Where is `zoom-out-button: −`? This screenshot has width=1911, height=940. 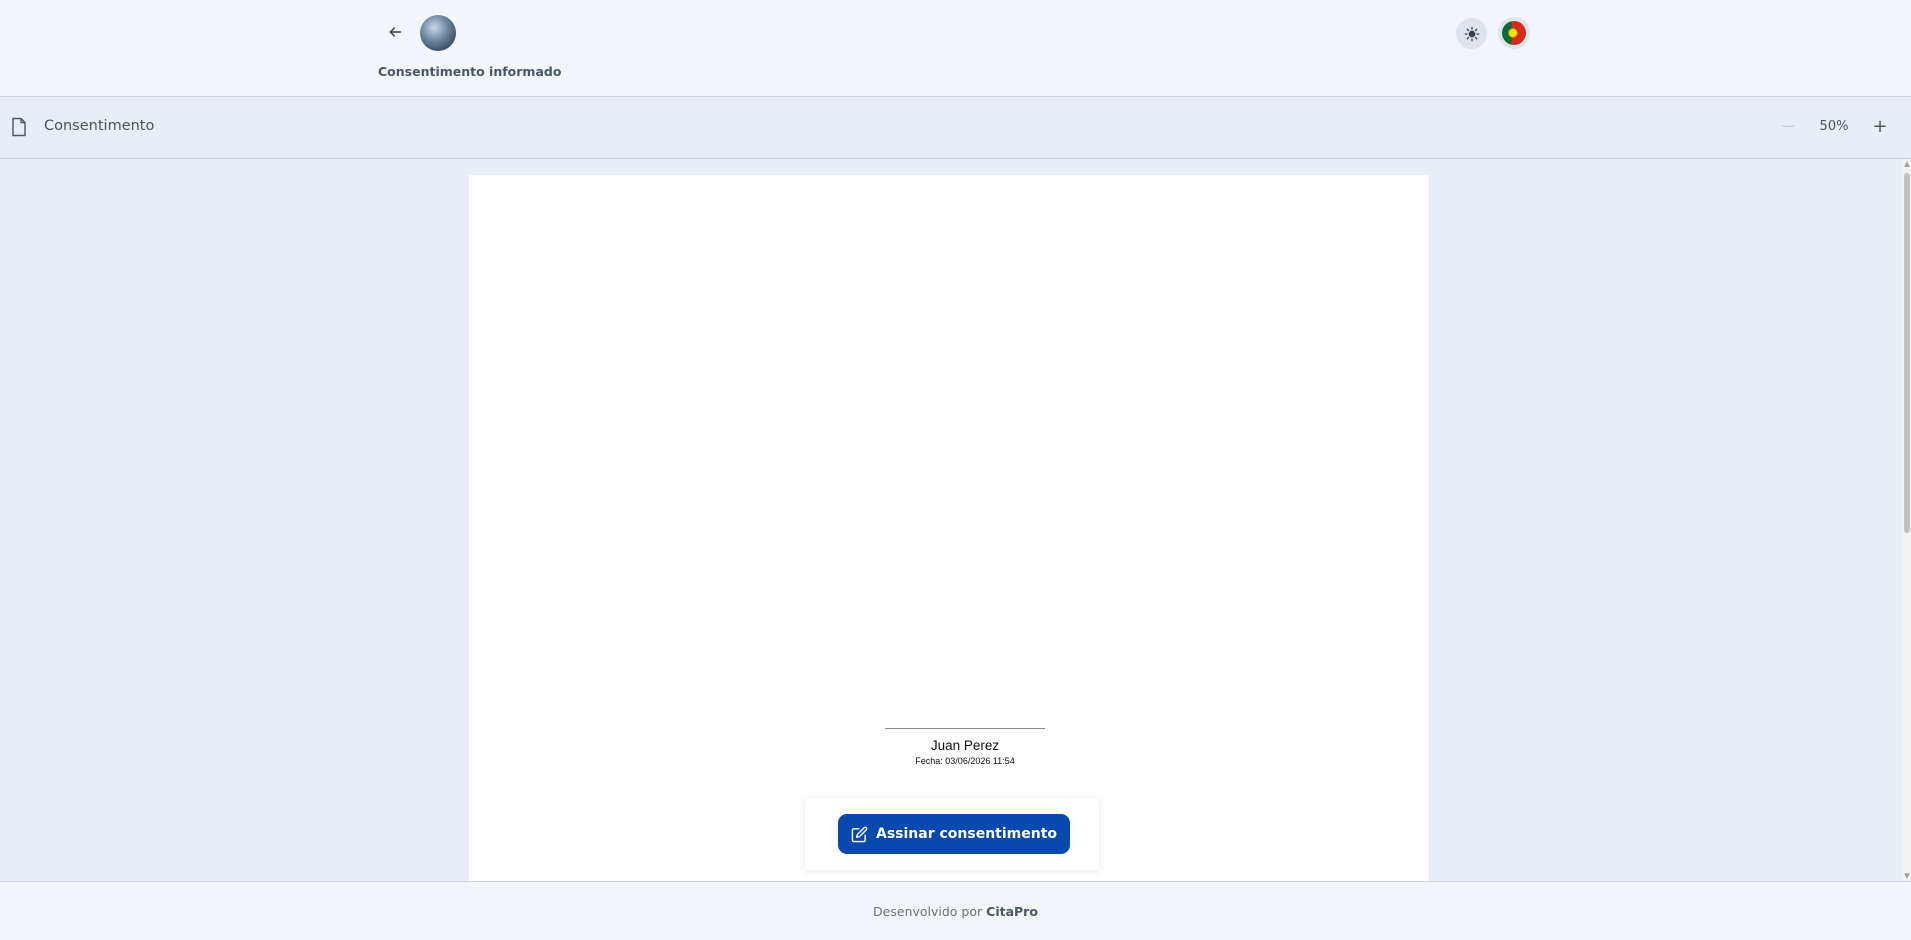 zoom-out-button: − is located at coordinates (1788, 126).